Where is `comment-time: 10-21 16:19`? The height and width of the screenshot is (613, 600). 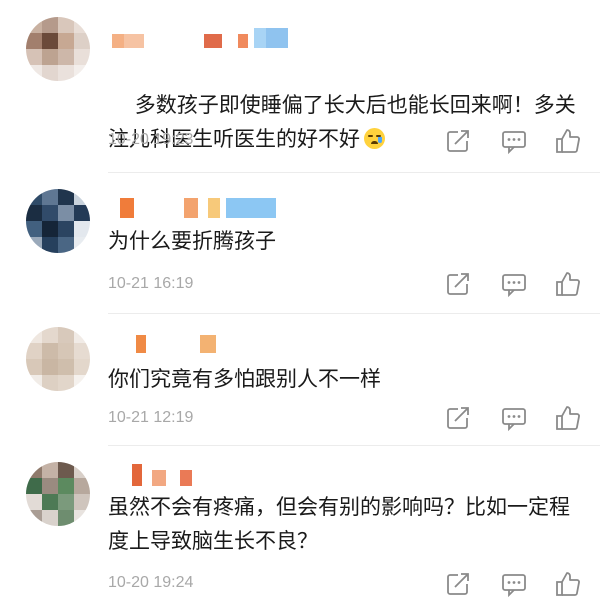 comment-time: 10-21 16:19 is located at coordinates (151, 283).